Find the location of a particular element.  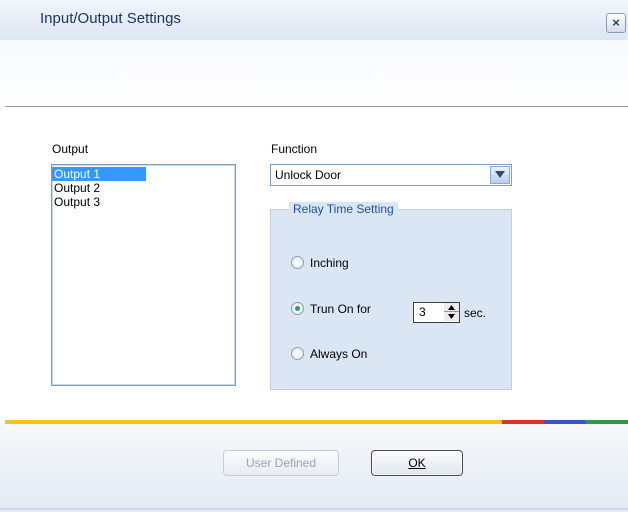

close-icon: × is located at coordinates (616, 22).